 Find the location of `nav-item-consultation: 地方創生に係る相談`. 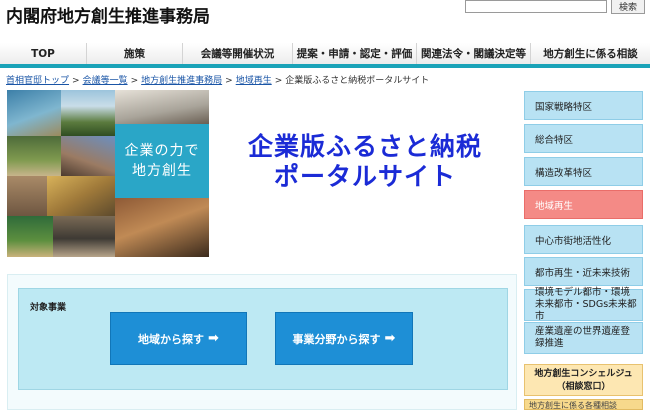

nav-item-consultation: 地方創生に係る相談 is located at coordinates (590, 53).